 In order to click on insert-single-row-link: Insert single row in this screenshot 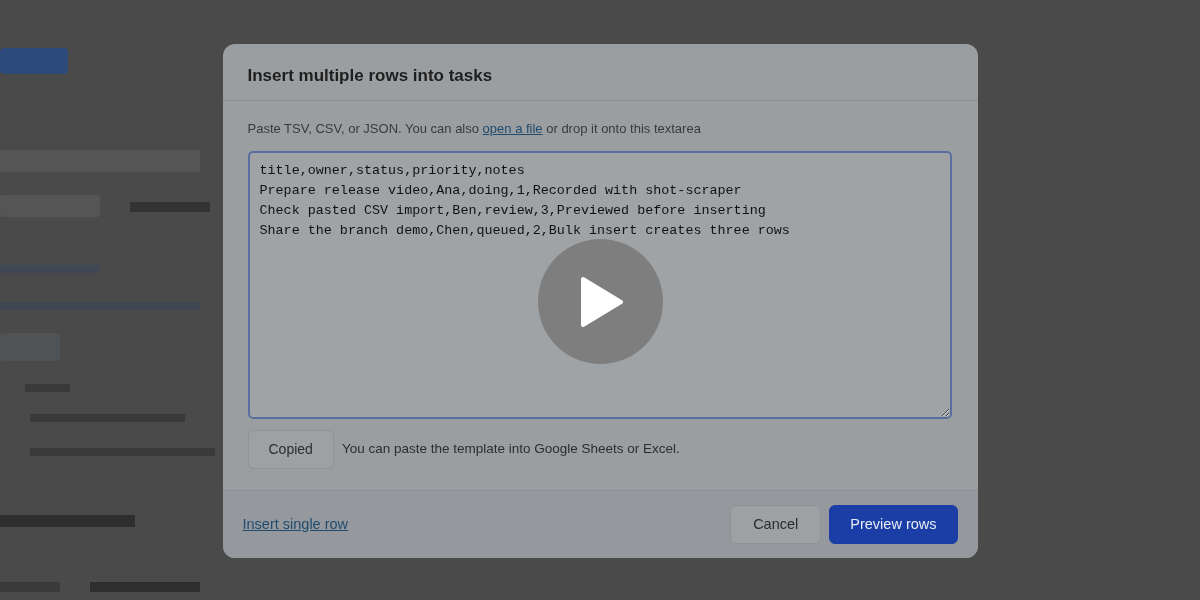, I will do `click(295, 524)`.